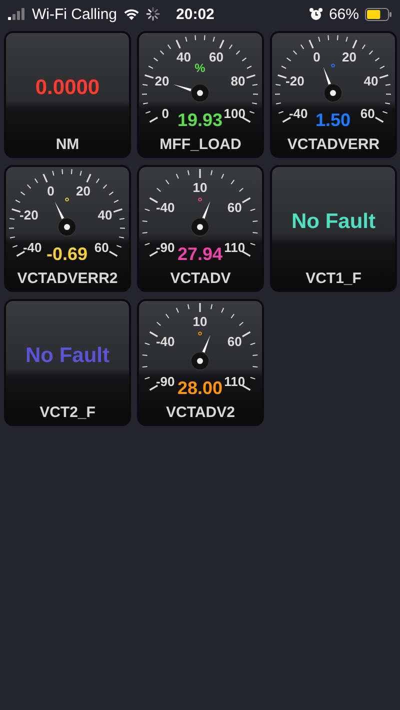 Image resolution: width=400 pixels, height=710 pixels. What do you see at coordinates (333, 120) in the screenshot?
I see `gauge-value: 1.50` at bounding box center [333, 120].